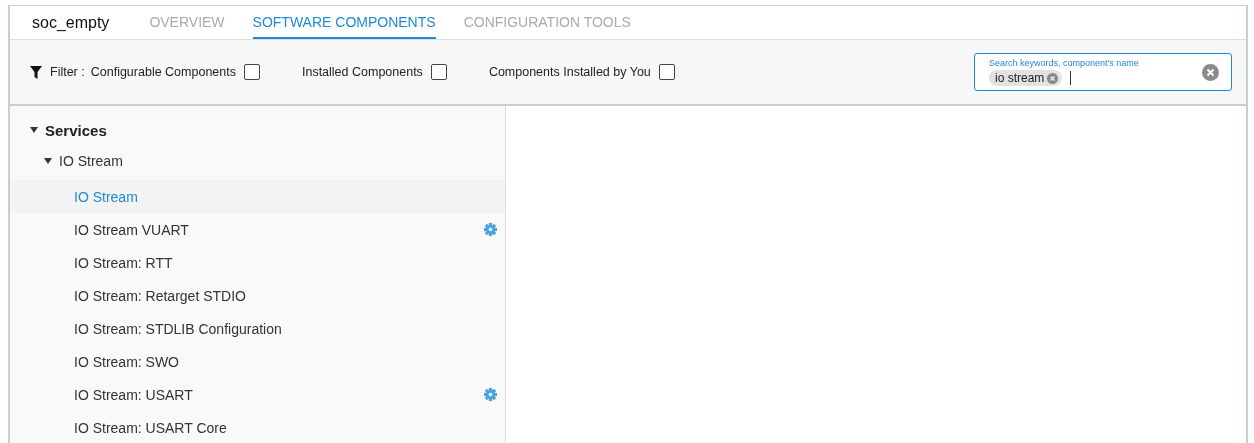 The image size is (1254, 443). I want to click on filter-label: Filter :, so click(67, 72).